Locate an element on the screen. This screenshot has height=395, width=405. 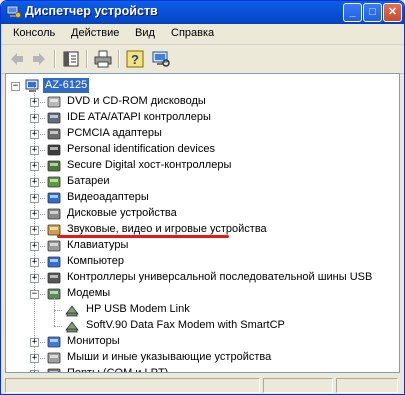
tree-category-label: Personal identification devices is located at coordinates (141, 149).